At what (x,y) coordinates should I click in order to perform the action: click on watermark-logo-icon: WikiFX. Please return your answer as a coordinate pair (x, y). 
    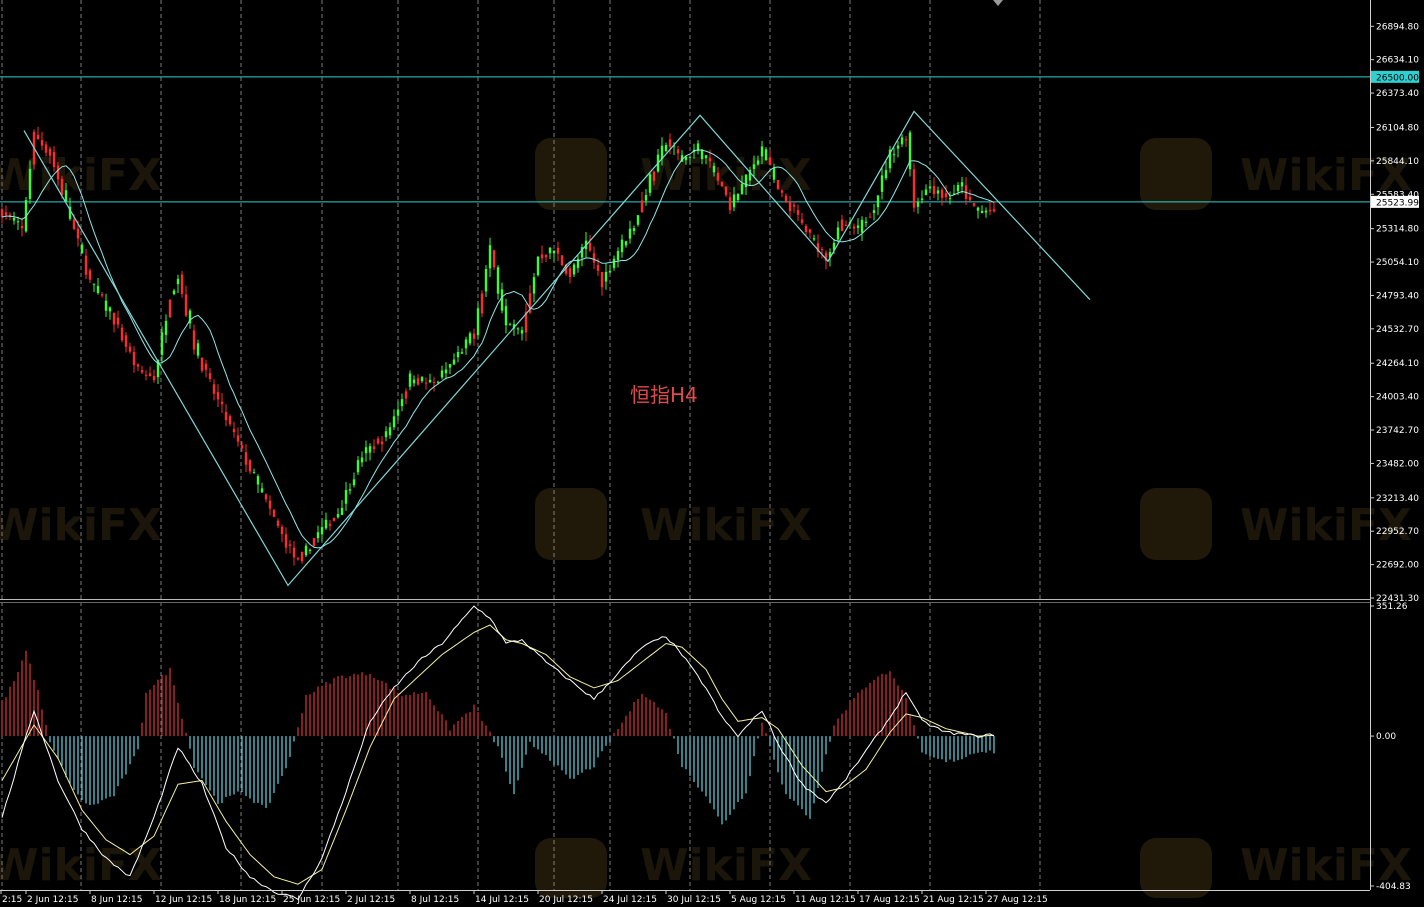
    Looking at the image, I should click on (1276, 868).